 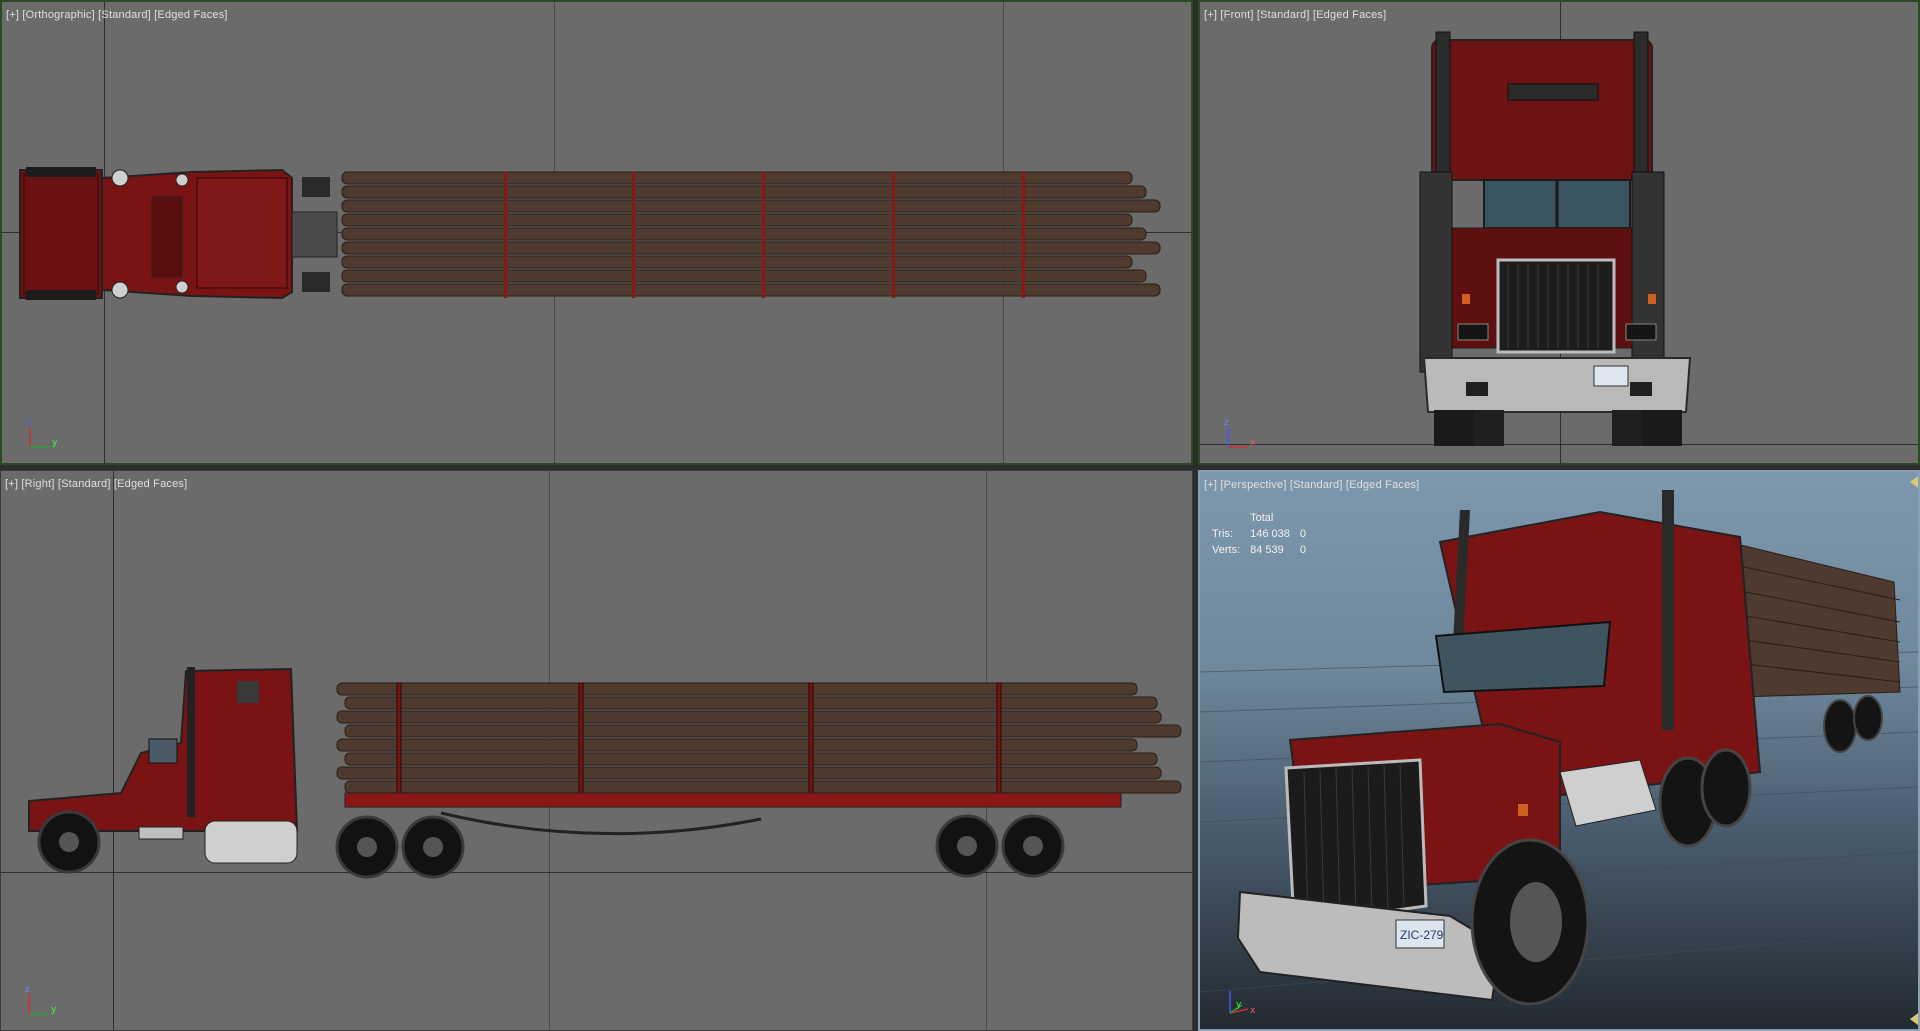 What do you see at coordinates (41, 1000) in the screenshot?
I see `axis-gizmo-right: z y` at bounding box center [41, 1000].